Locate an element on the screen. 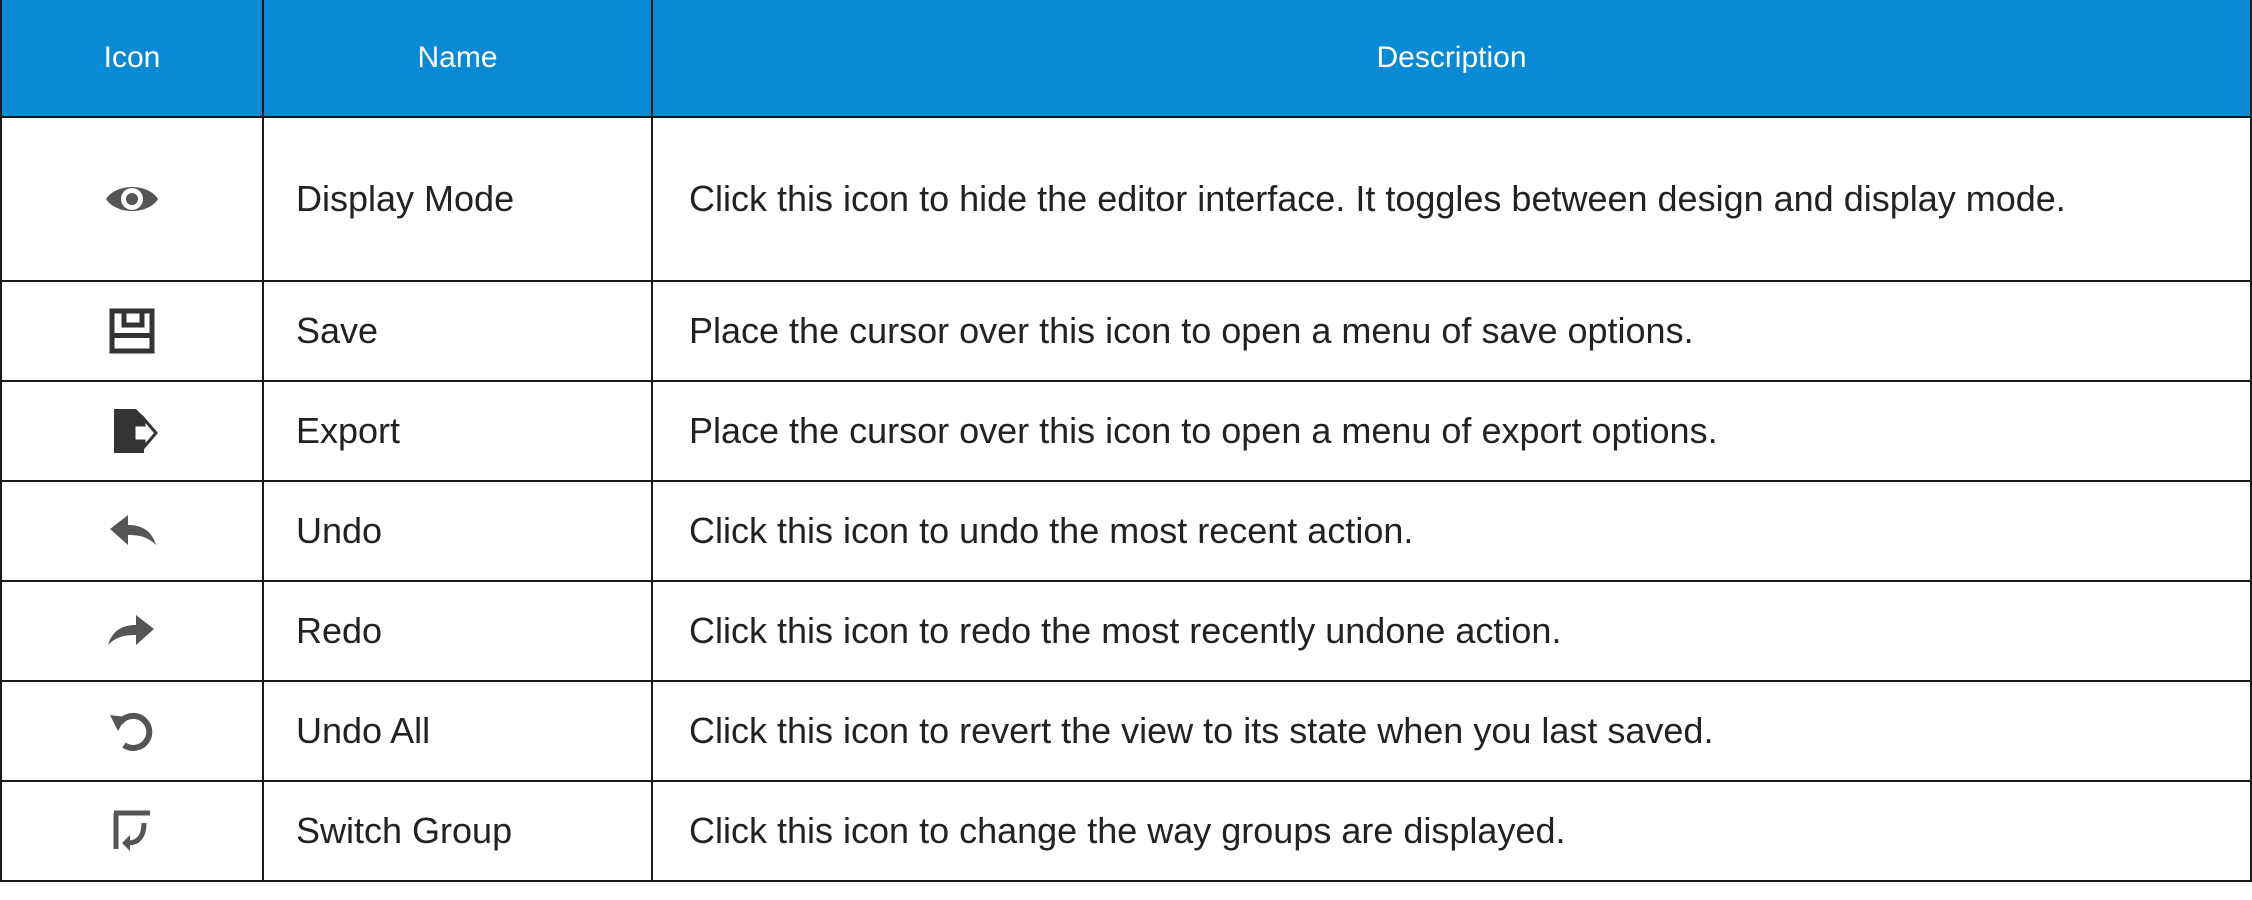 The width and height of the screenshot is (2252, 900). table-header-row: Icon Name Description is located at coordinates (1126, 59).